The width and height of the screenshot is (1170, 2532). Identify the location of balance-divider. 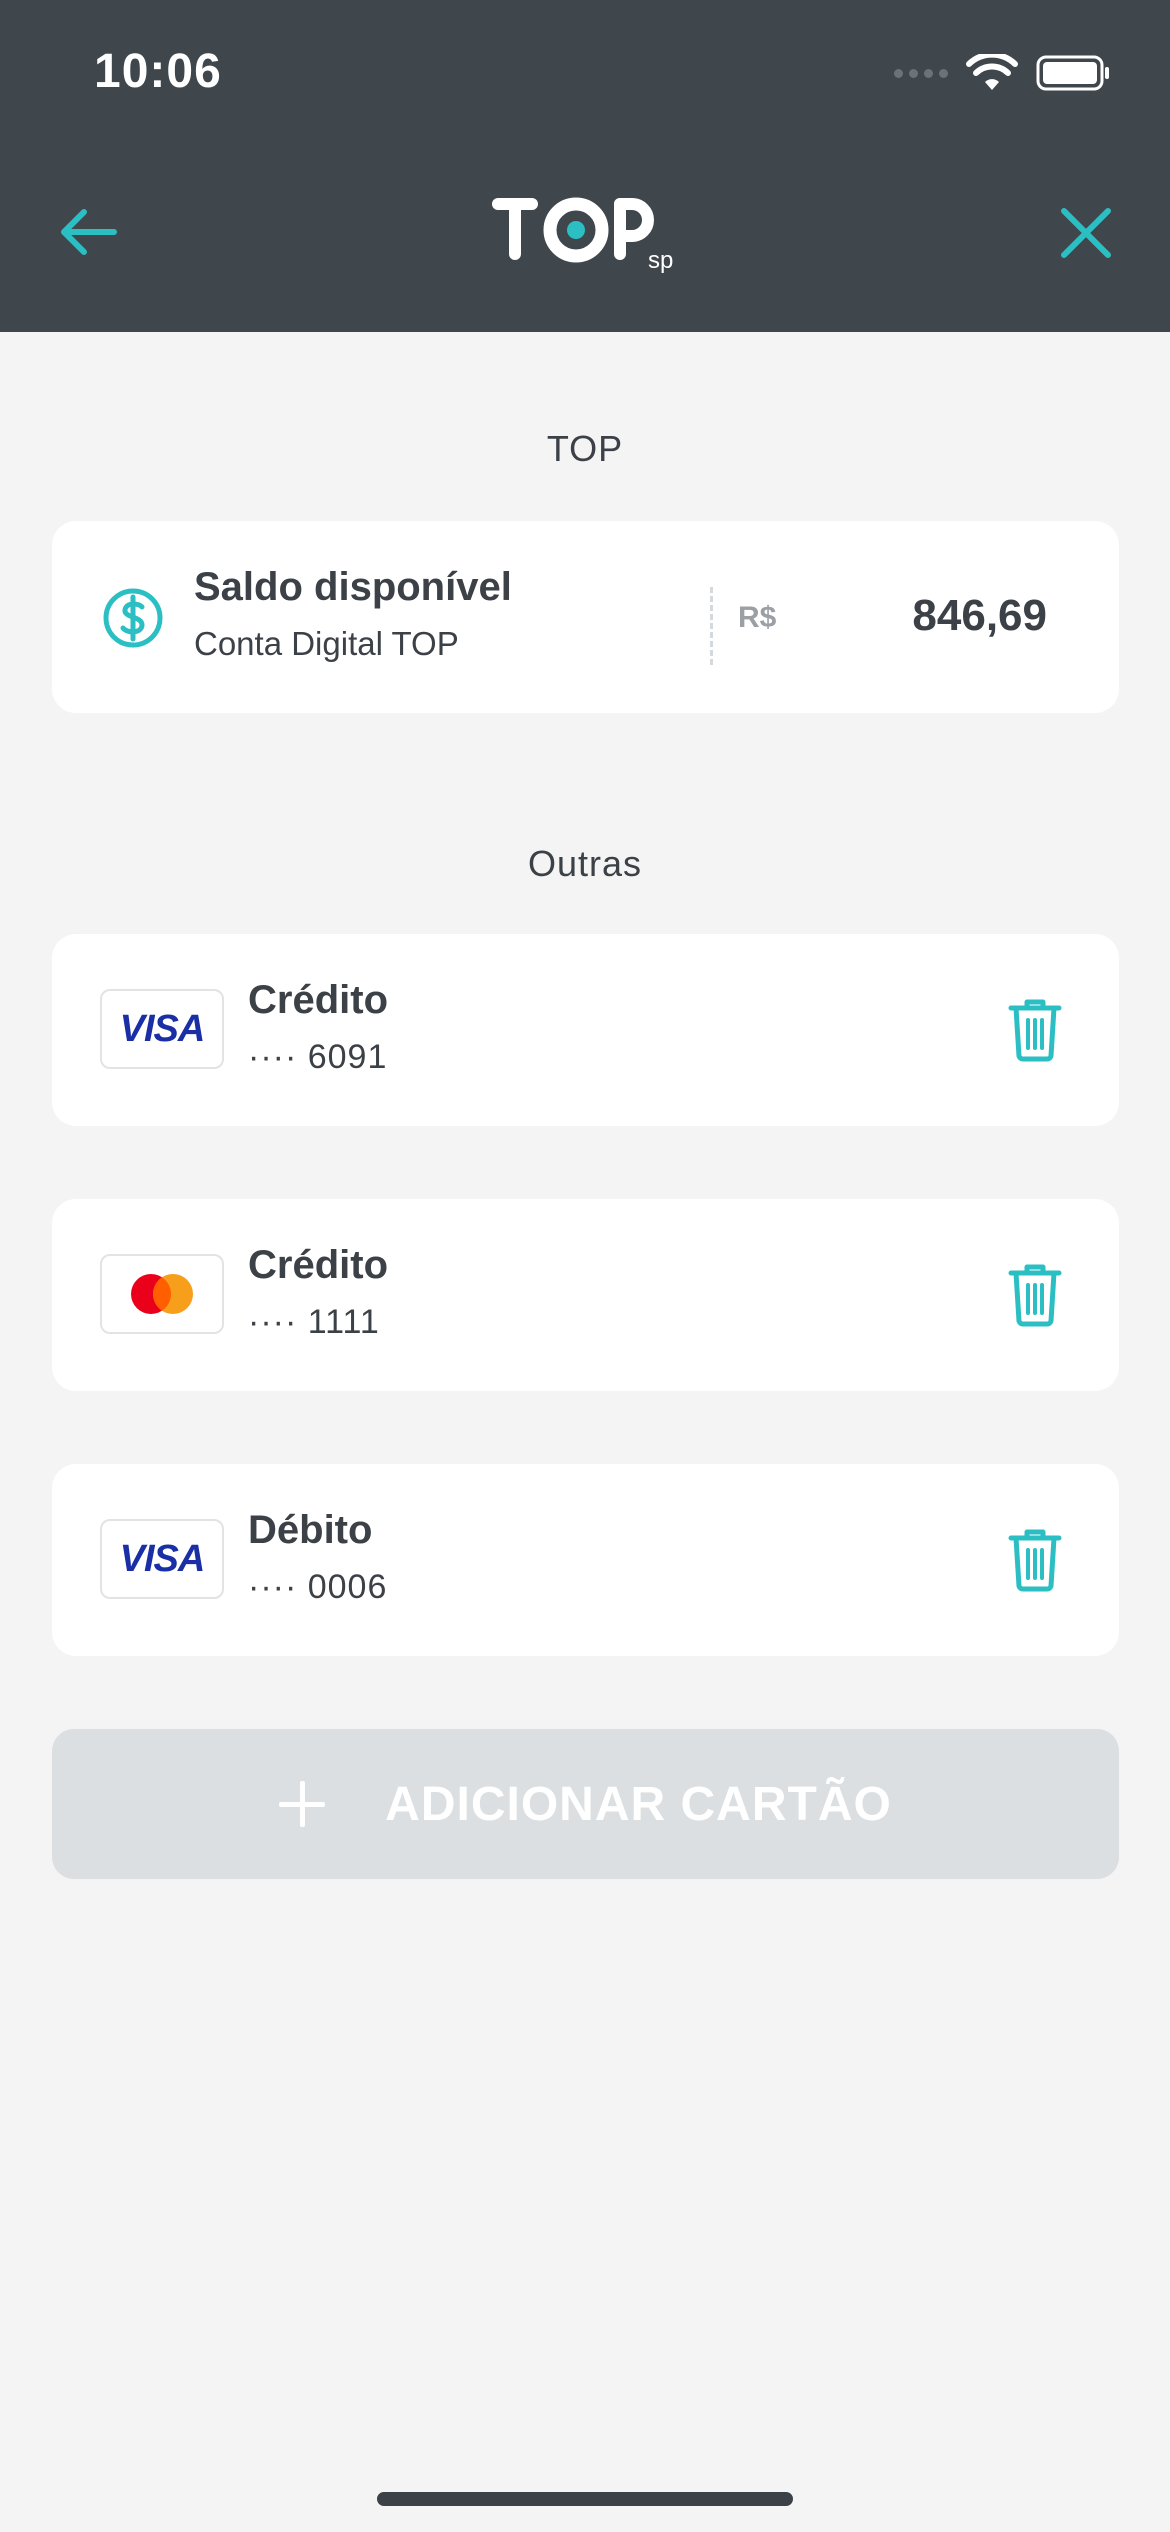
(711, 626).